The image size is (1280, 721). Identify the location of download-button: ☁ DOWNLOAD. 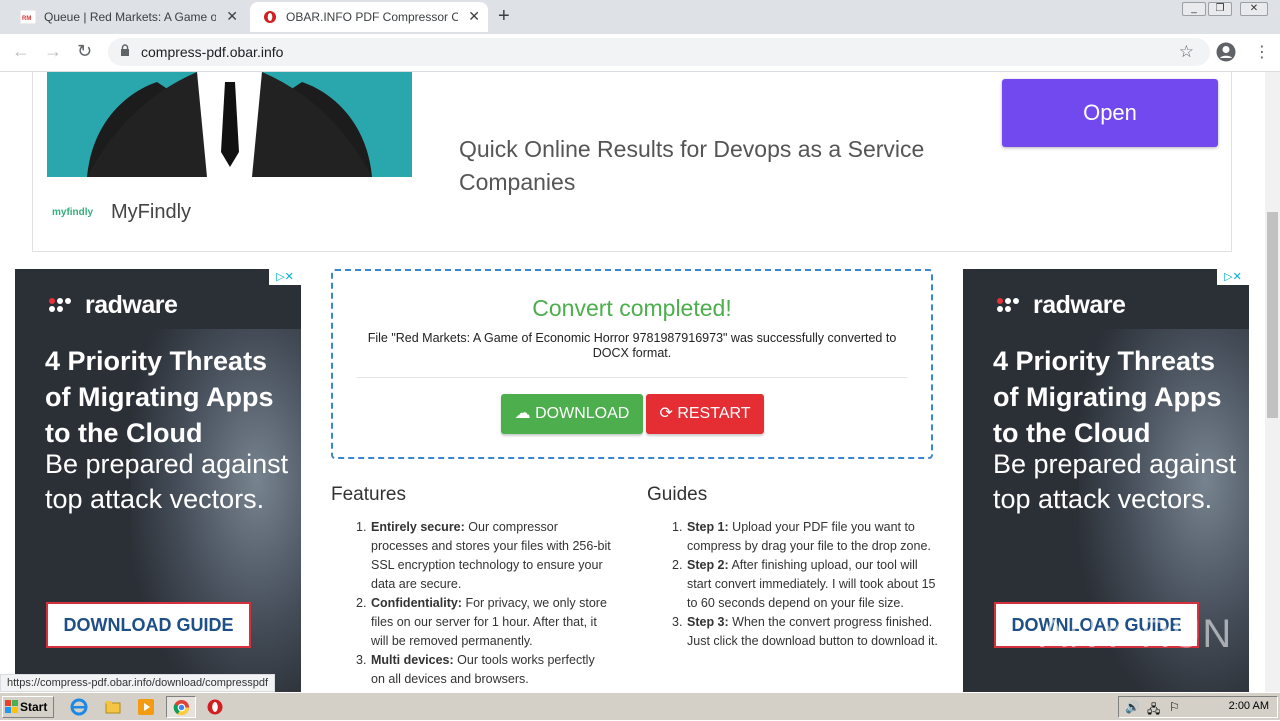
(572, 414).